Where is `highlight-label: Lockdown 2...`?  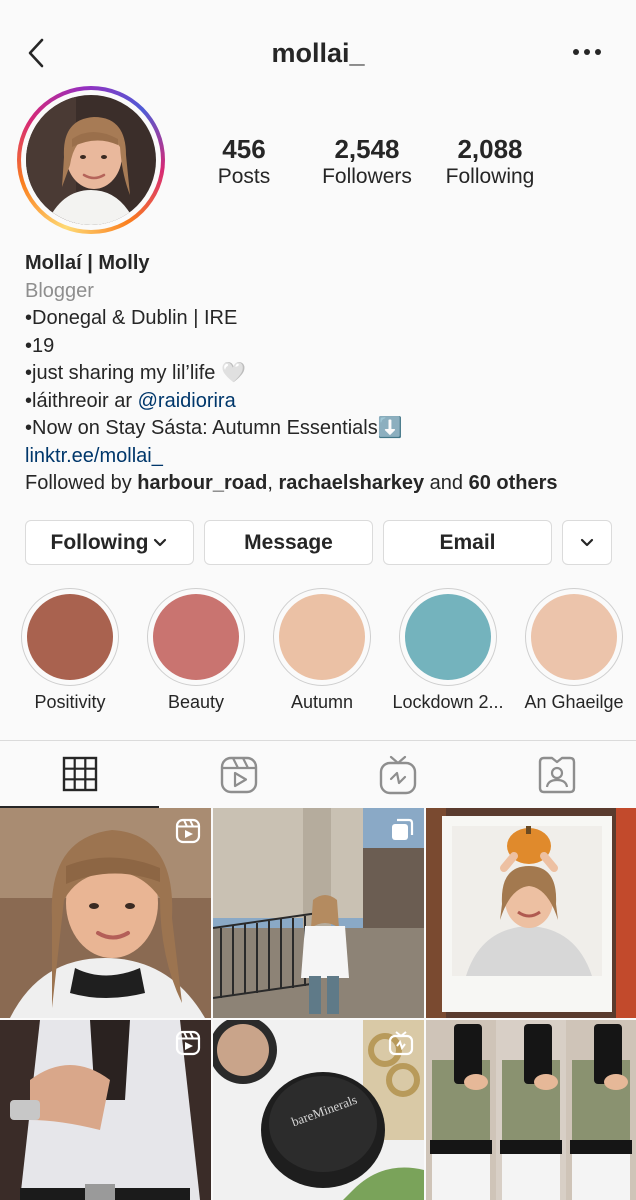 highlight-label: Lockdown 2... is located at coordinates (448, 702).